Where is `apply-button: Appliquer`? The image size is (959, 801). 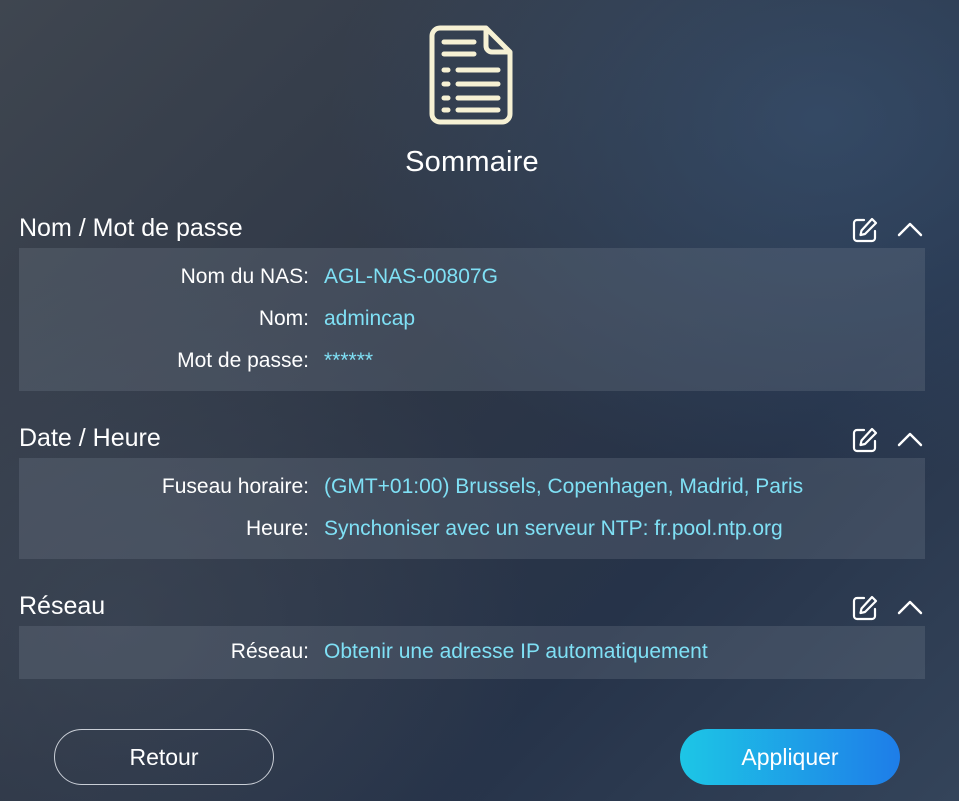 apply-button: Appliquer is located at coordinates (790, 757).